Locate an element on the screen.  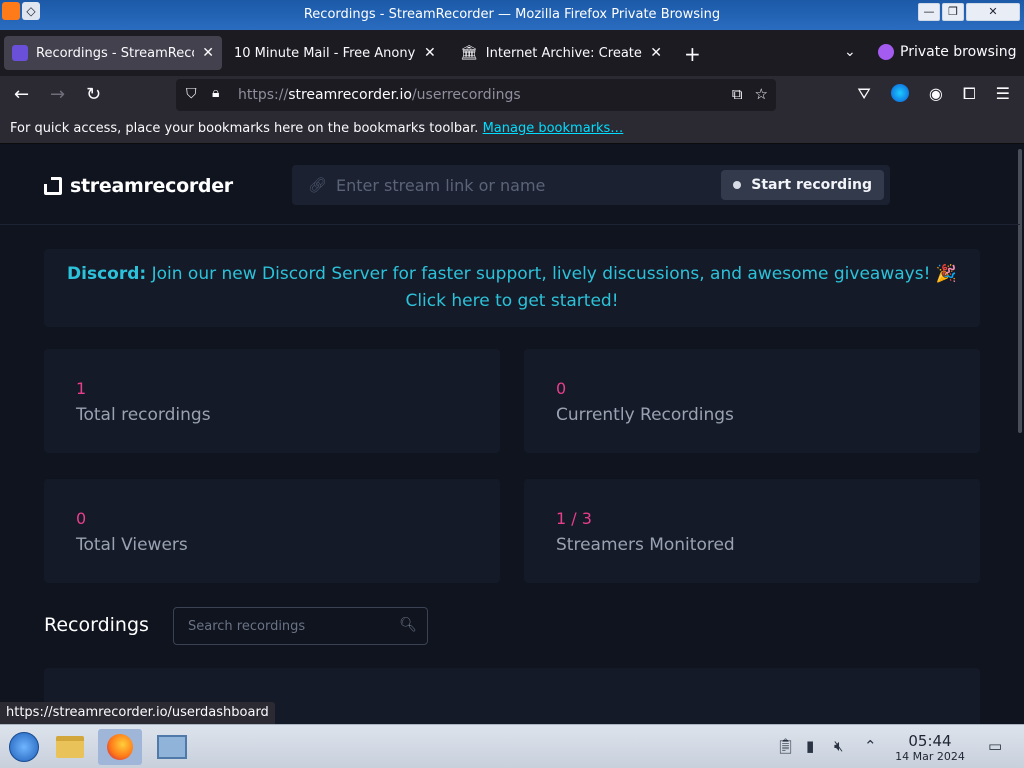
tab-label: Recordings - StreamRecorder is located at coordinates (115, 53).